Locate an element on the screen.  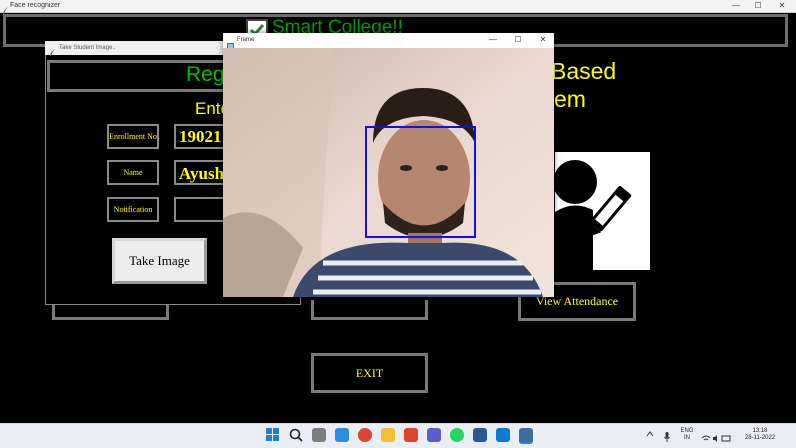
taskbar is located at coordinates (398, 435).